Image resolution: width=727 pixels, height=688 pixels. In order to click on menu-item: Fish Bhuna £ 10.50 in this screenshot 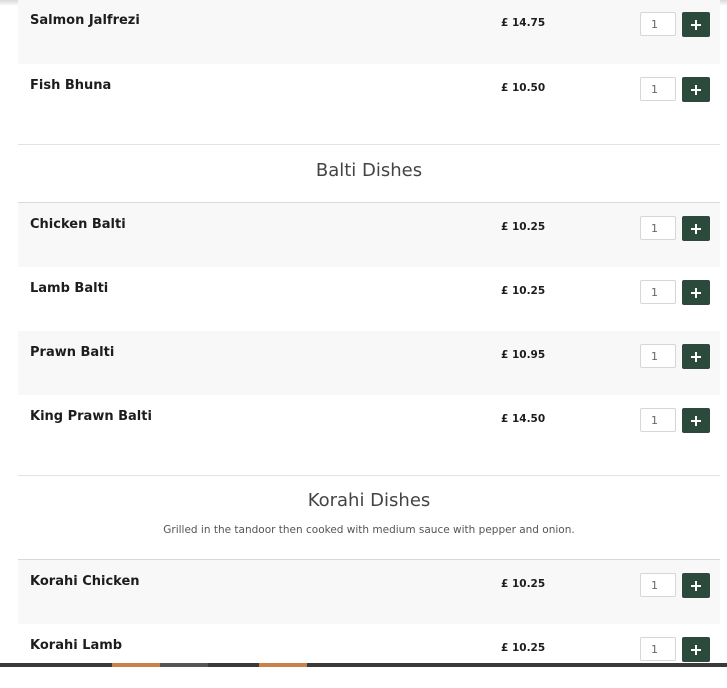, I will do `click(369, 104)`.